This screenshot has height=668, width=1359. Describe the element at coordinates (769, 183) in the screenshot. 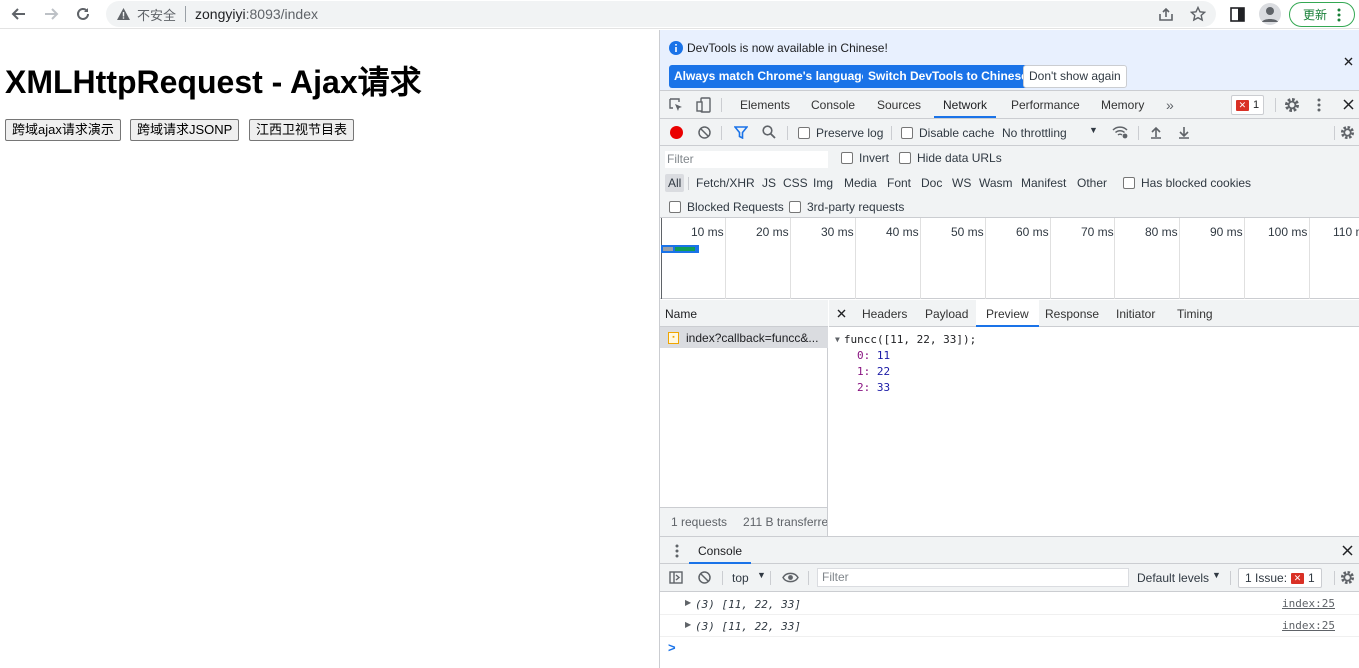

I see `type-filter-js: JS` at that location.